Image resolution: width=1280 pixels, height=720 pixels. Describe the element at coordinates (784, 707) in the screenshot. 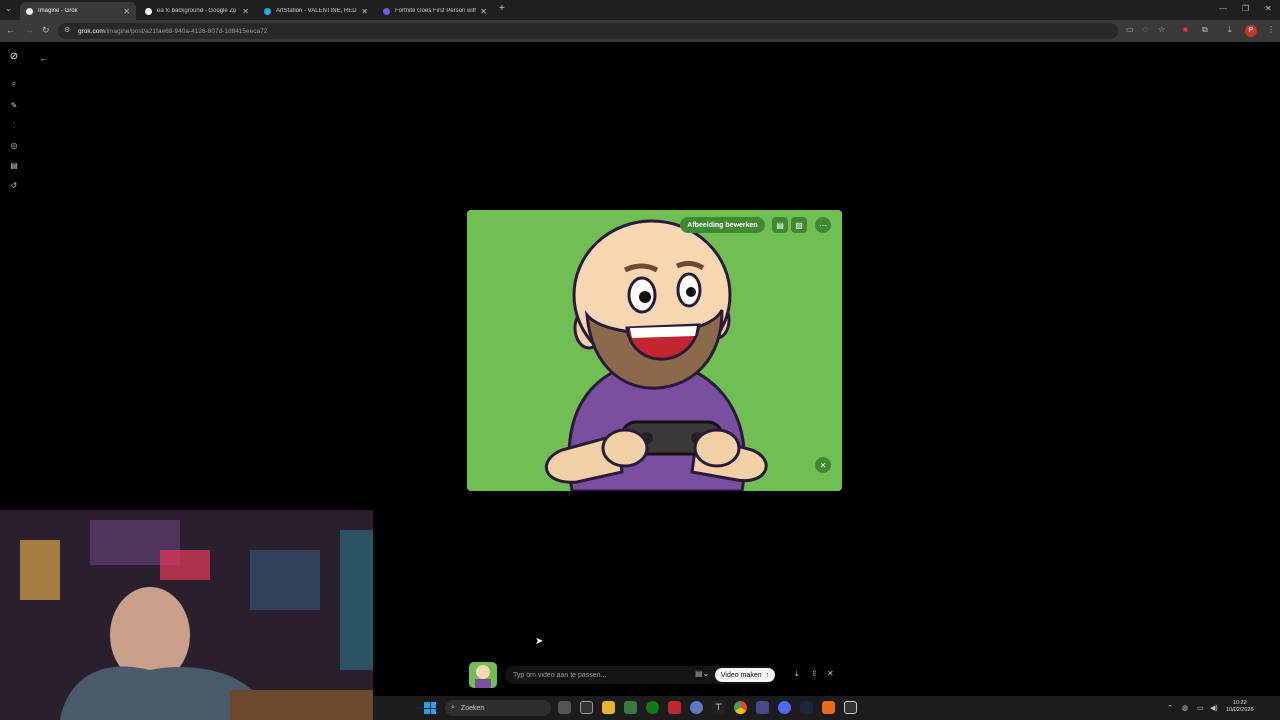

I see `discord-icon` at that location.